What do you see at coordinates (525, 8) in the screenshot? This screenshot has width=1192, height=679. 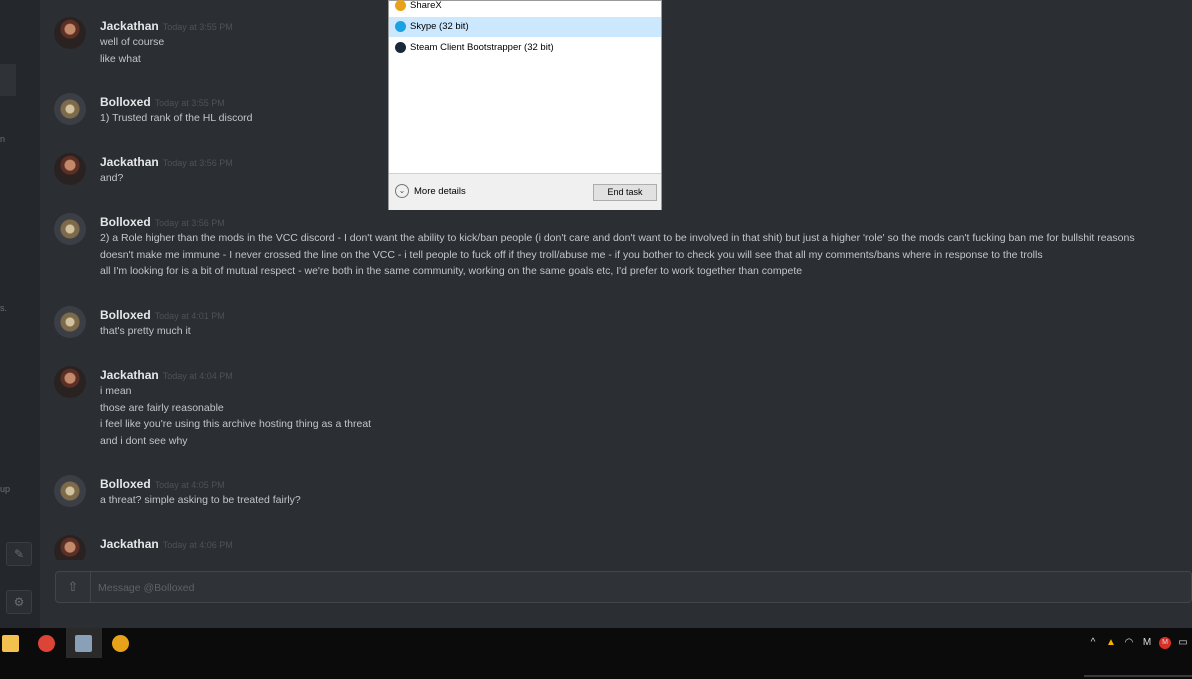 I see `process-row: ShareX` at bounding box center [525, 8].